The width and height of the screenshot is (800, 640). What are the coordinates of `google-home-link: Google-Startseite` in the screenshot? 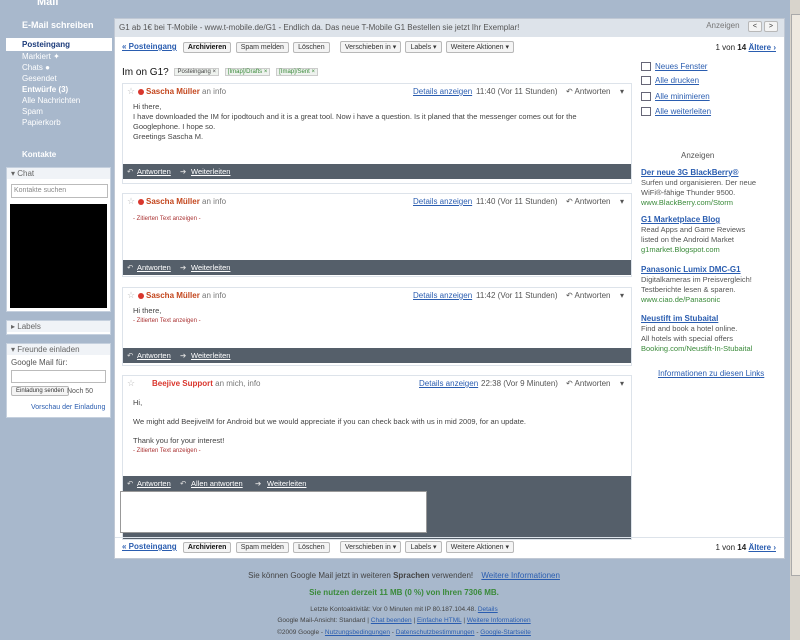 It's located at (505, 632).